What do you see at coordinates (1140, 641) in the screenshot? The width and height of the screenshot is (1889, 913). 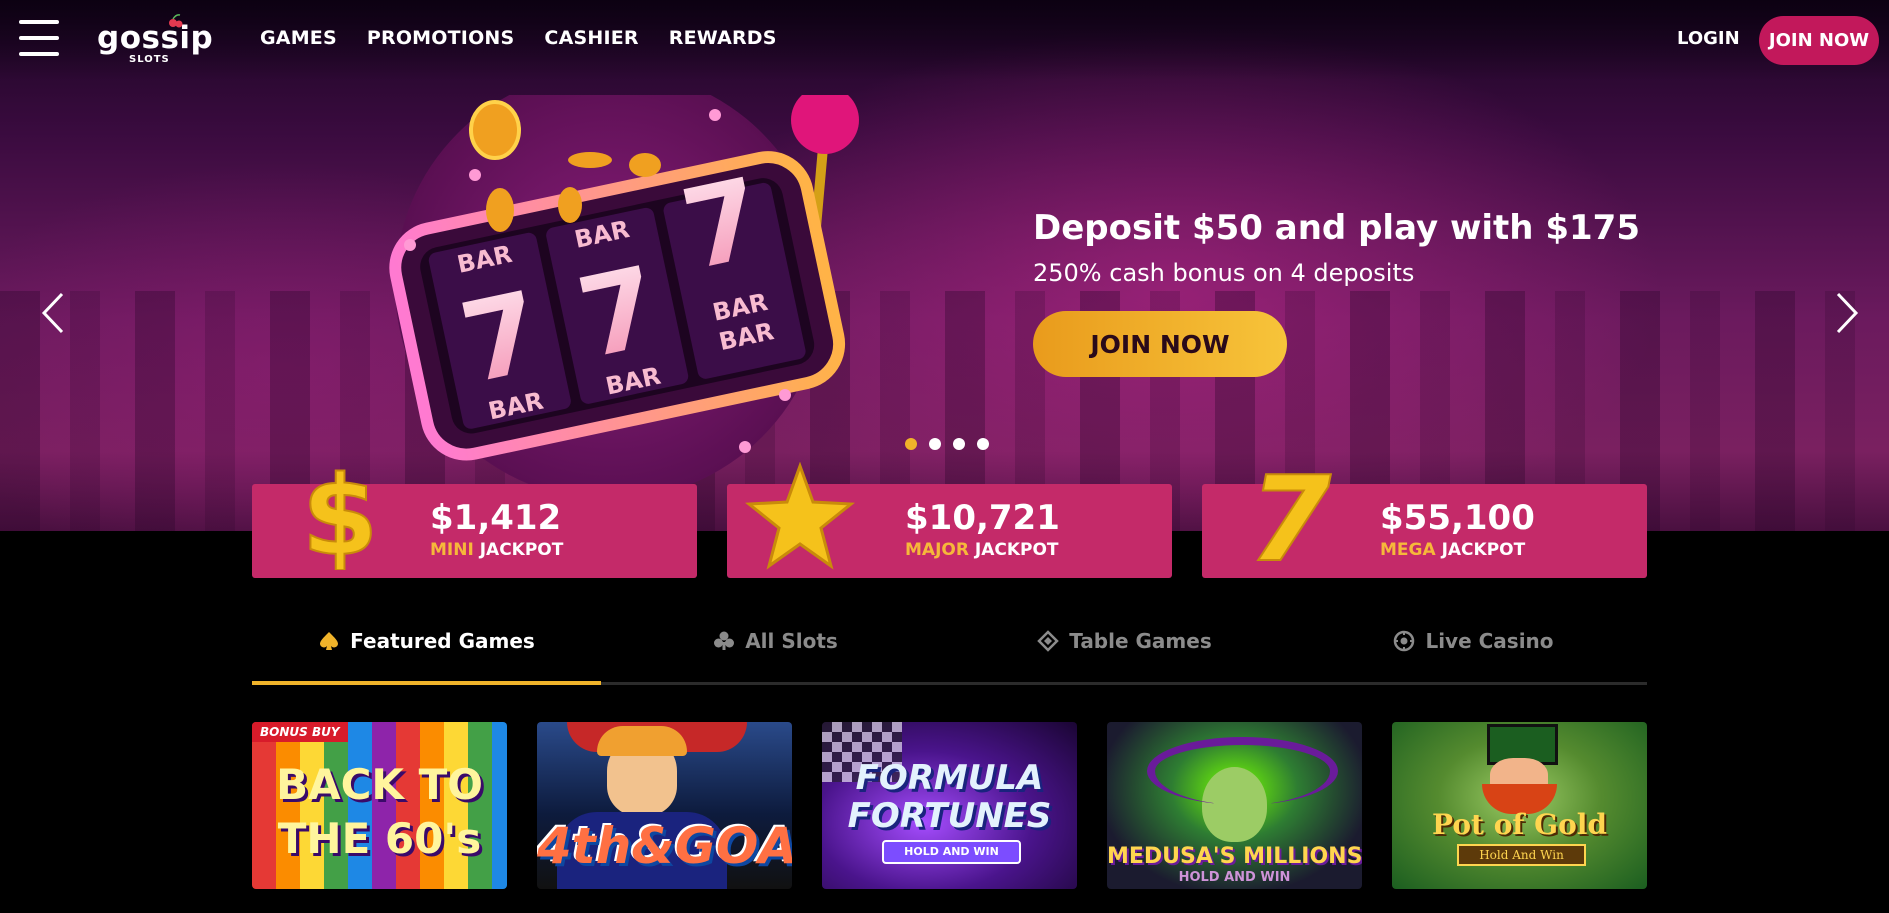 I see `tab-label: Table Games` at bounding box center [1140, 641].